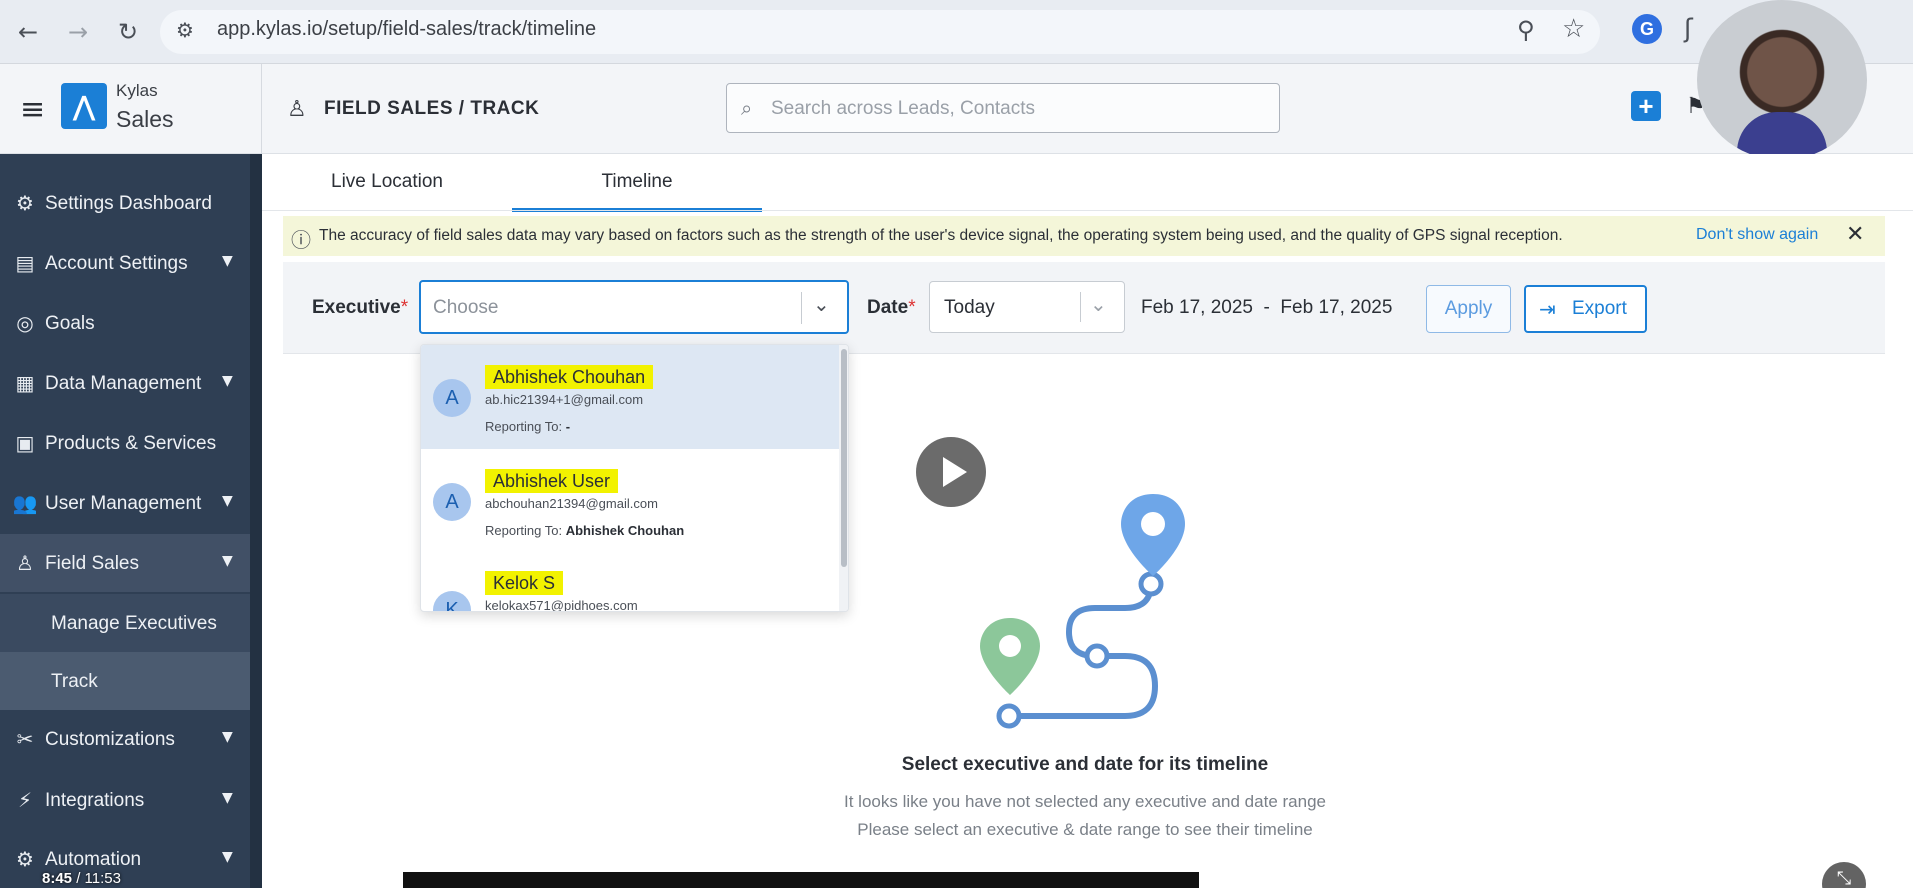  Describe the element at coordinates (78, 32) in the screenshot. I see `forward-arrow-icon: →` at that location.